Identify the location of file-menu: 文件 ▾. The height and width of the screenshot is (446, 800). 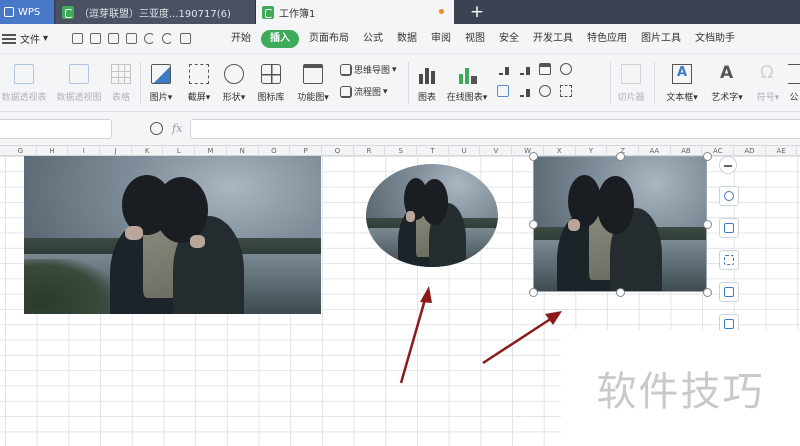
(43, 38).